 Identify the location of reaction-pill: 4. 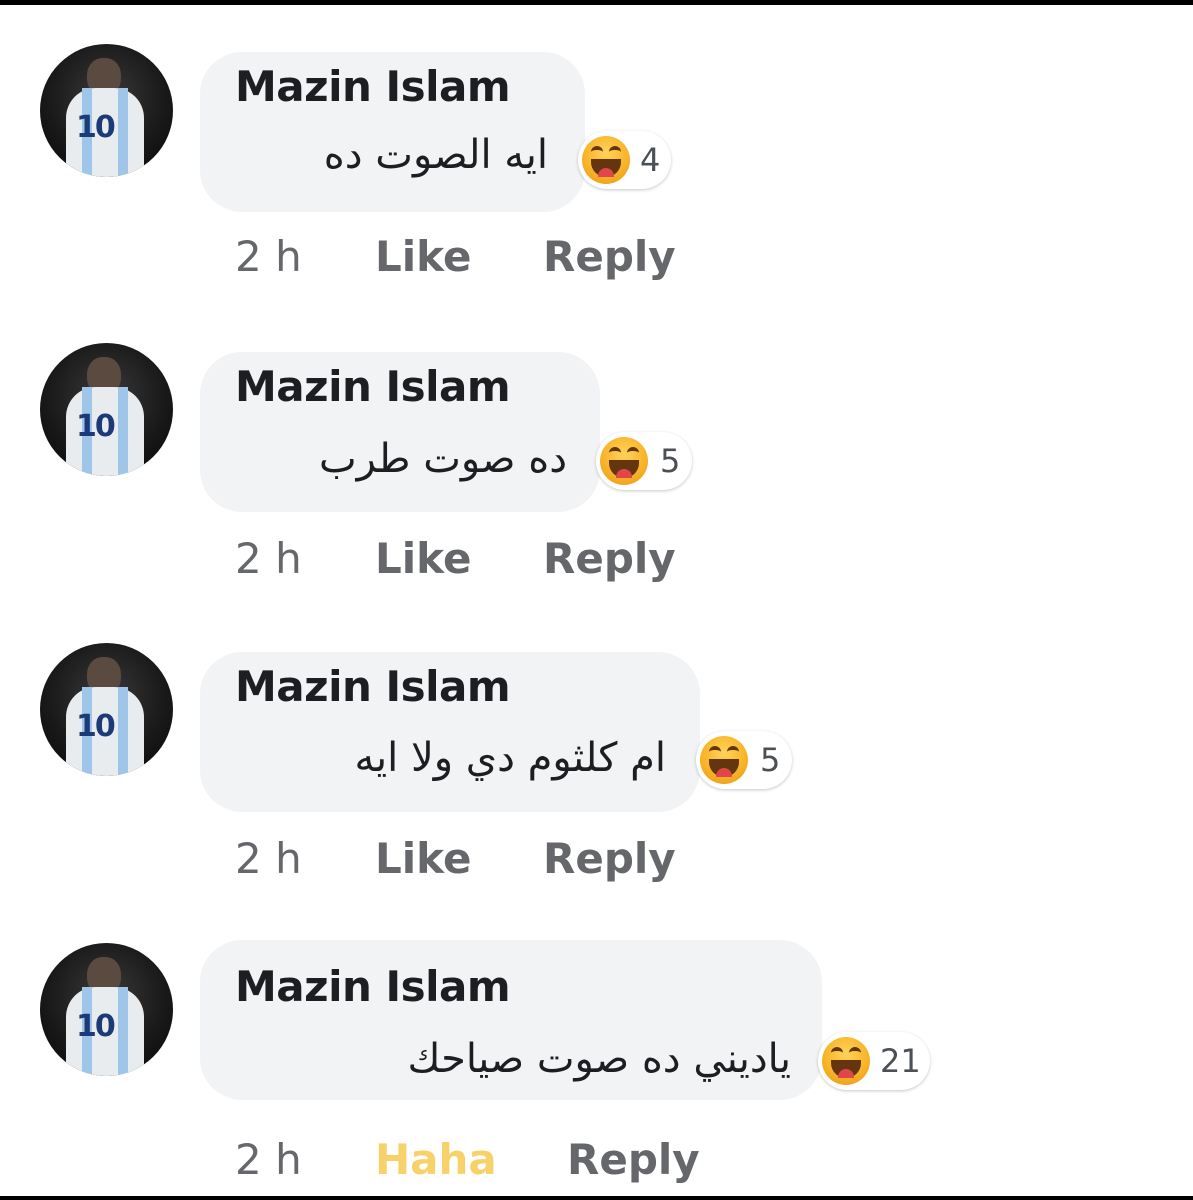
(624, 160).